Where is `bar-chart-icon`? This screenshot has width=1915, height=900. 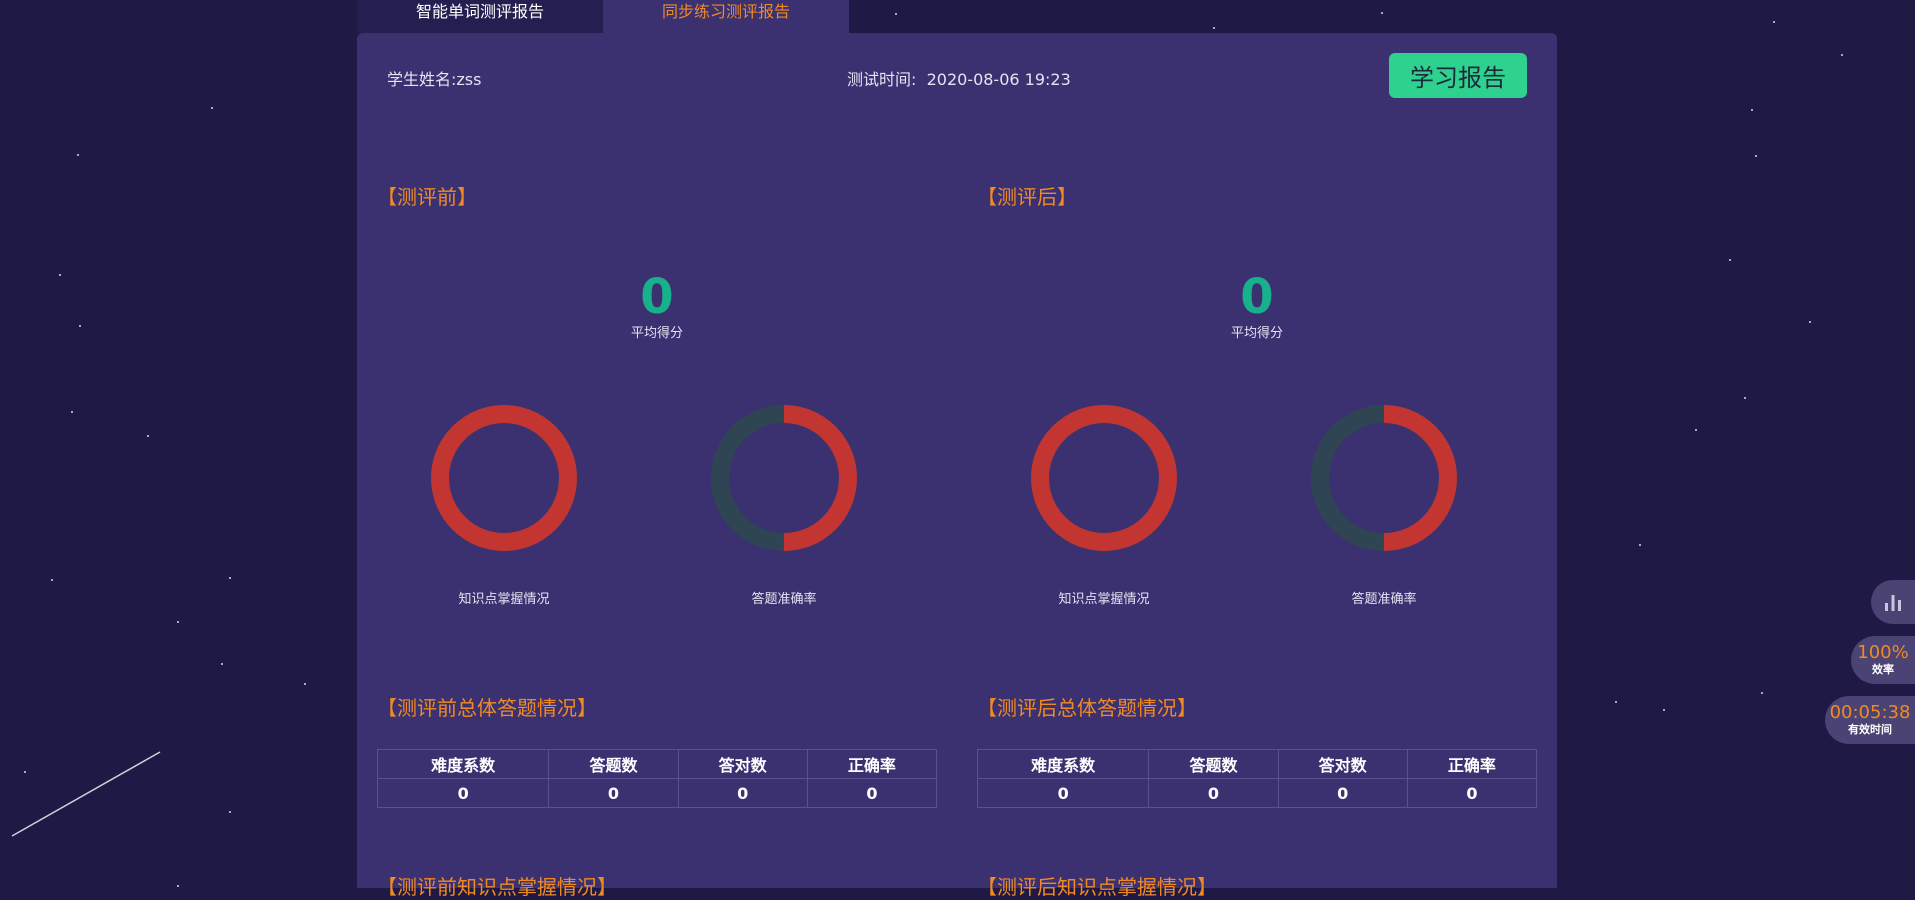 bar-chart-icon is located at coordinates (1893, 603).